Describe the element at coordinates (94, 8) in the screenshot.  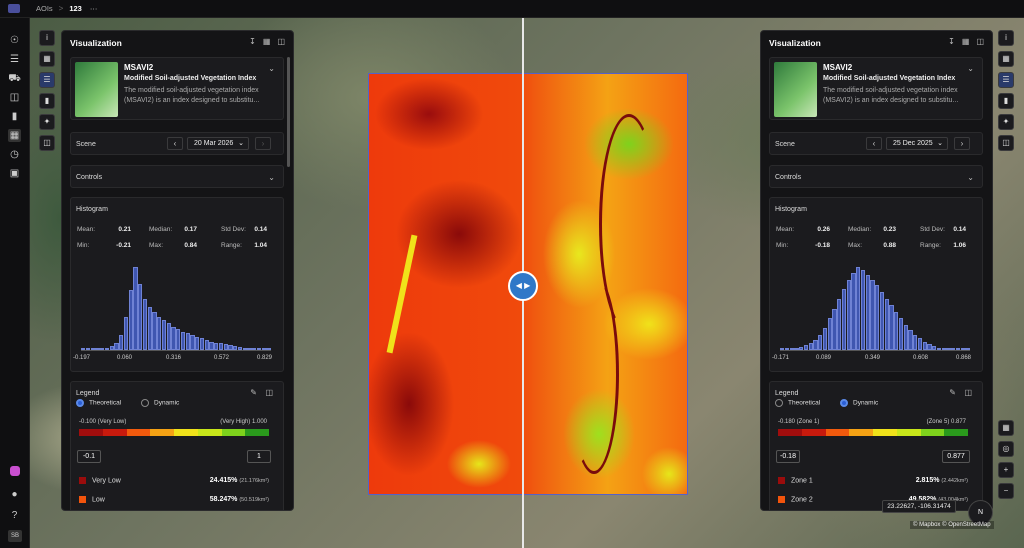
I see `more-icon: ⋯` at that location.